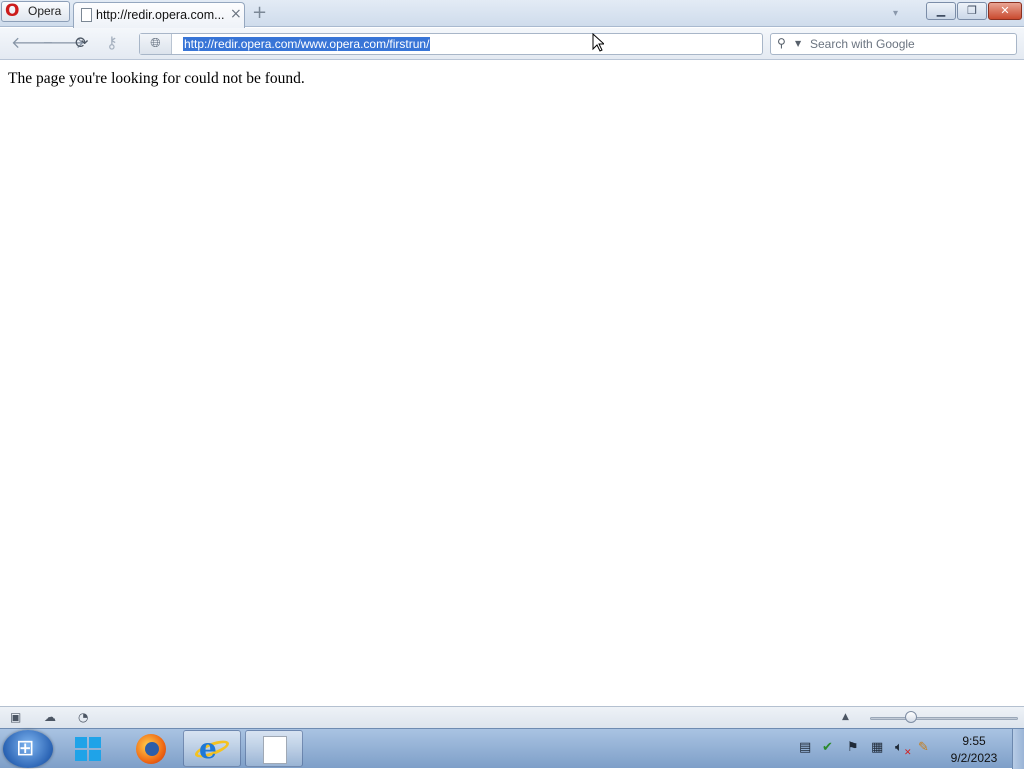  Describe the element at coordinates (895, 13) in the screenshot. I see `tab-list-chevron-icon: ▾` at that location.